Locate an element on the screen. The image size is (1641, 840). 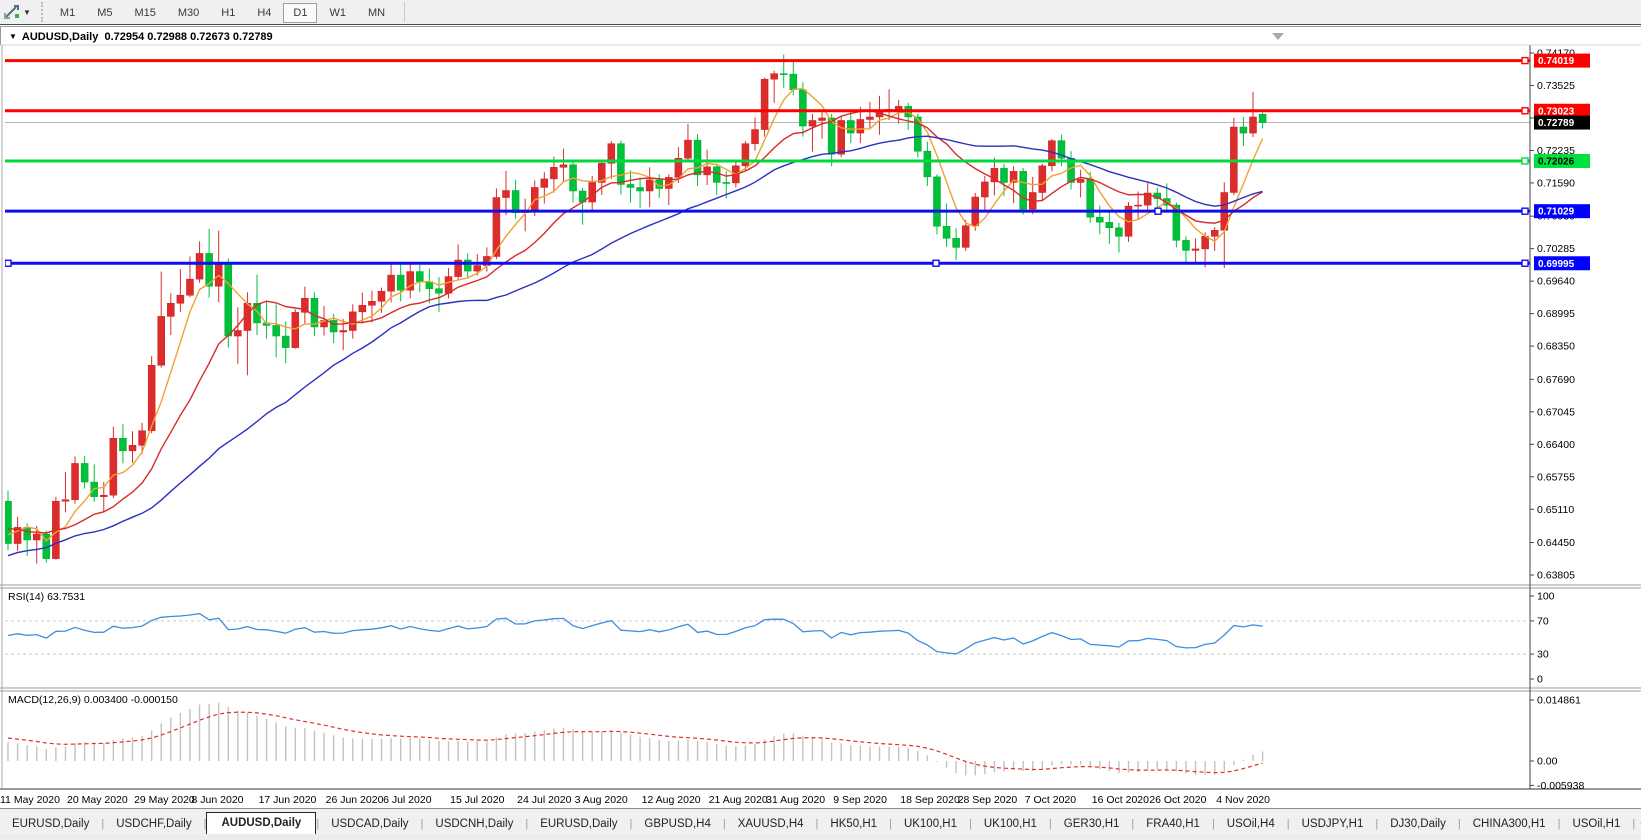
tab-scroll-left-icon: ◂ is located at coordinates (1638, 824).